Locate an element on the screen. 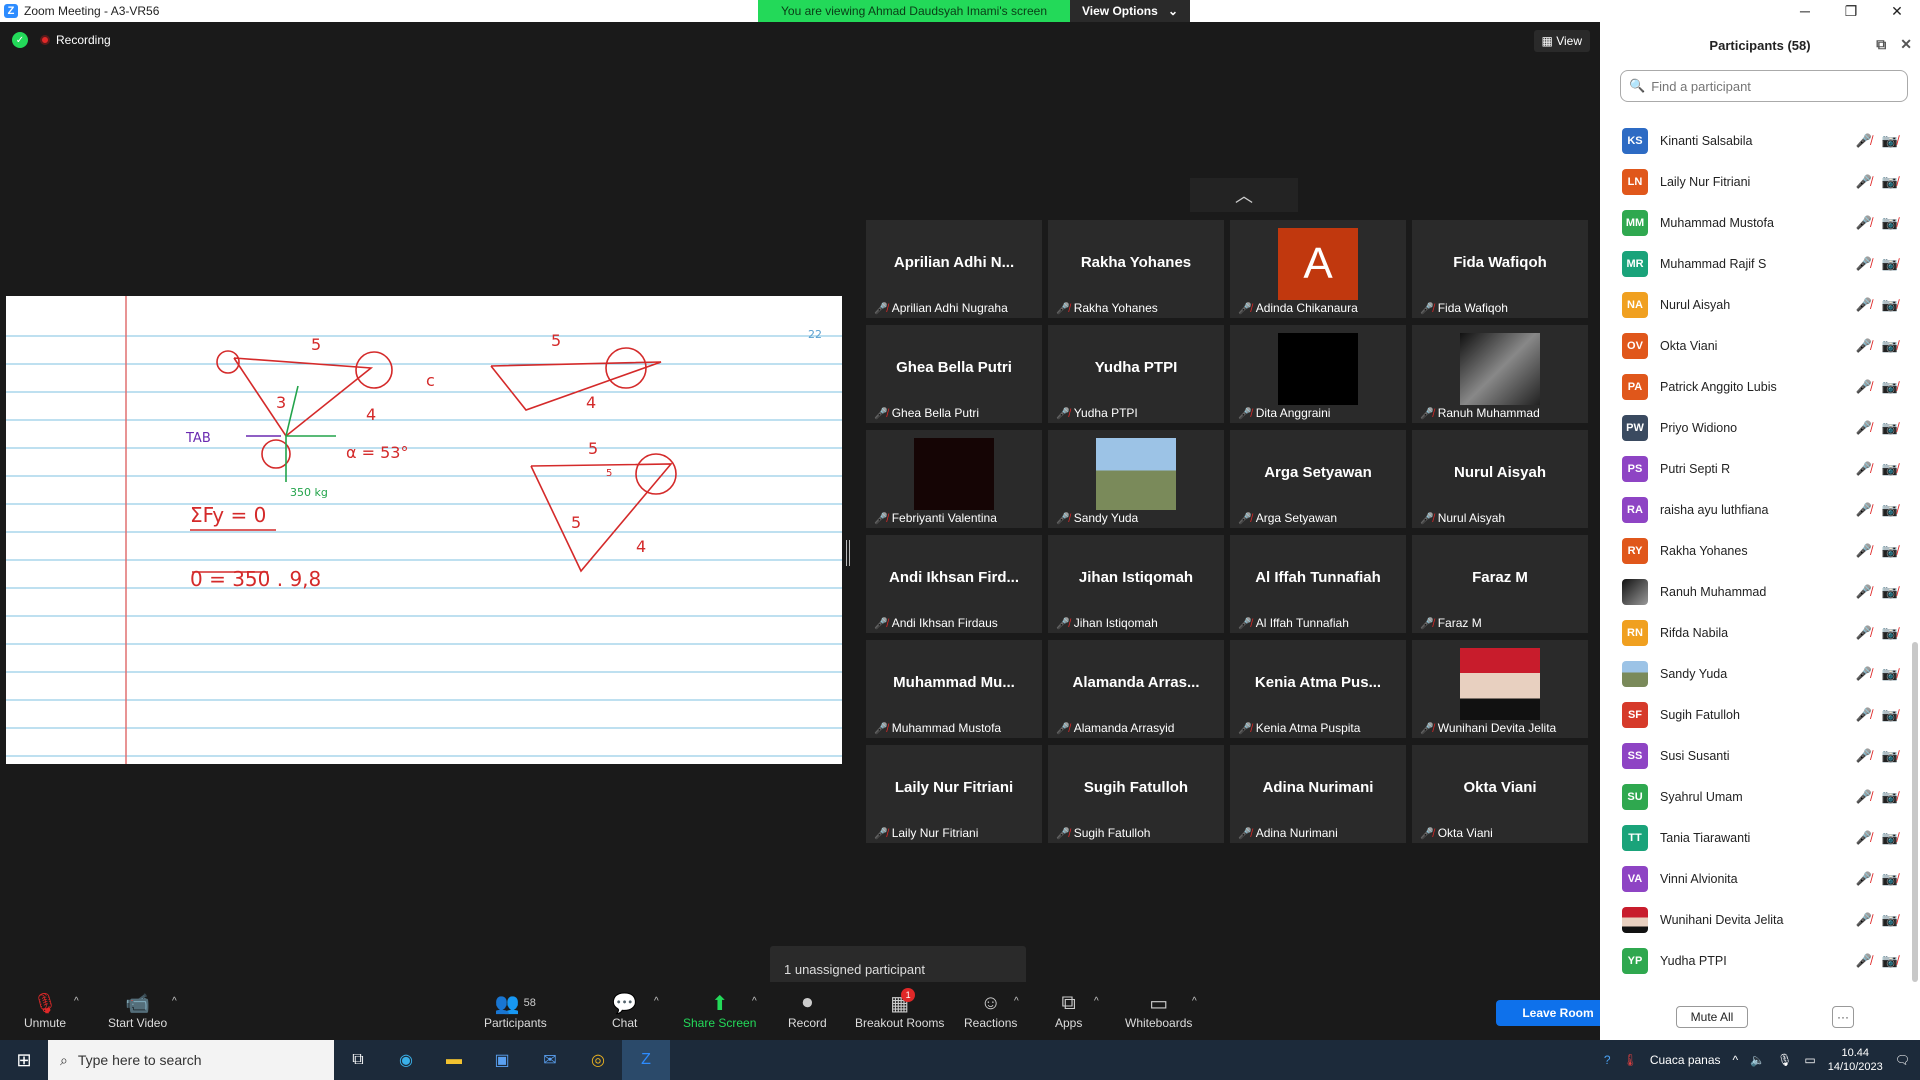 The image size is (1920, 1080). windows-start-icon: ⊞ is located at coordinates (24, 1060).